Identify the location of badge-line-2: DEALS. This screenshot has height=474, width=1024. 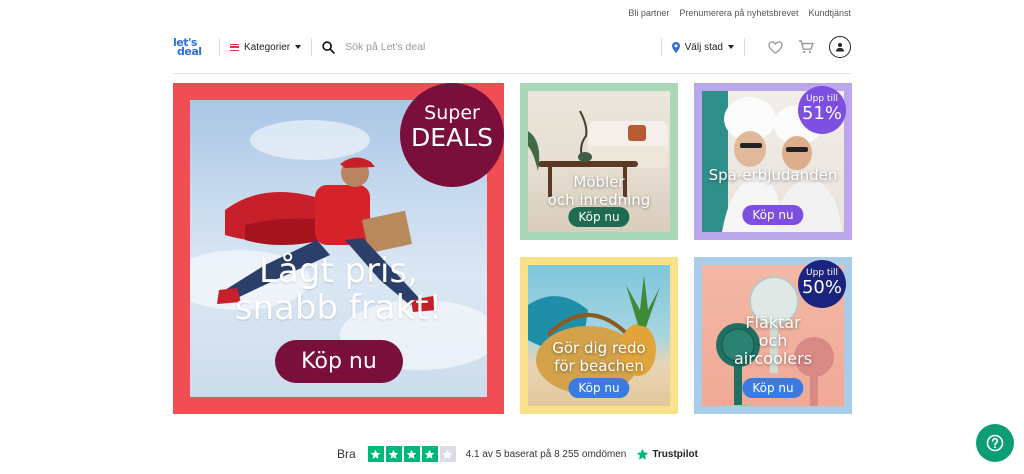
(452, 137).